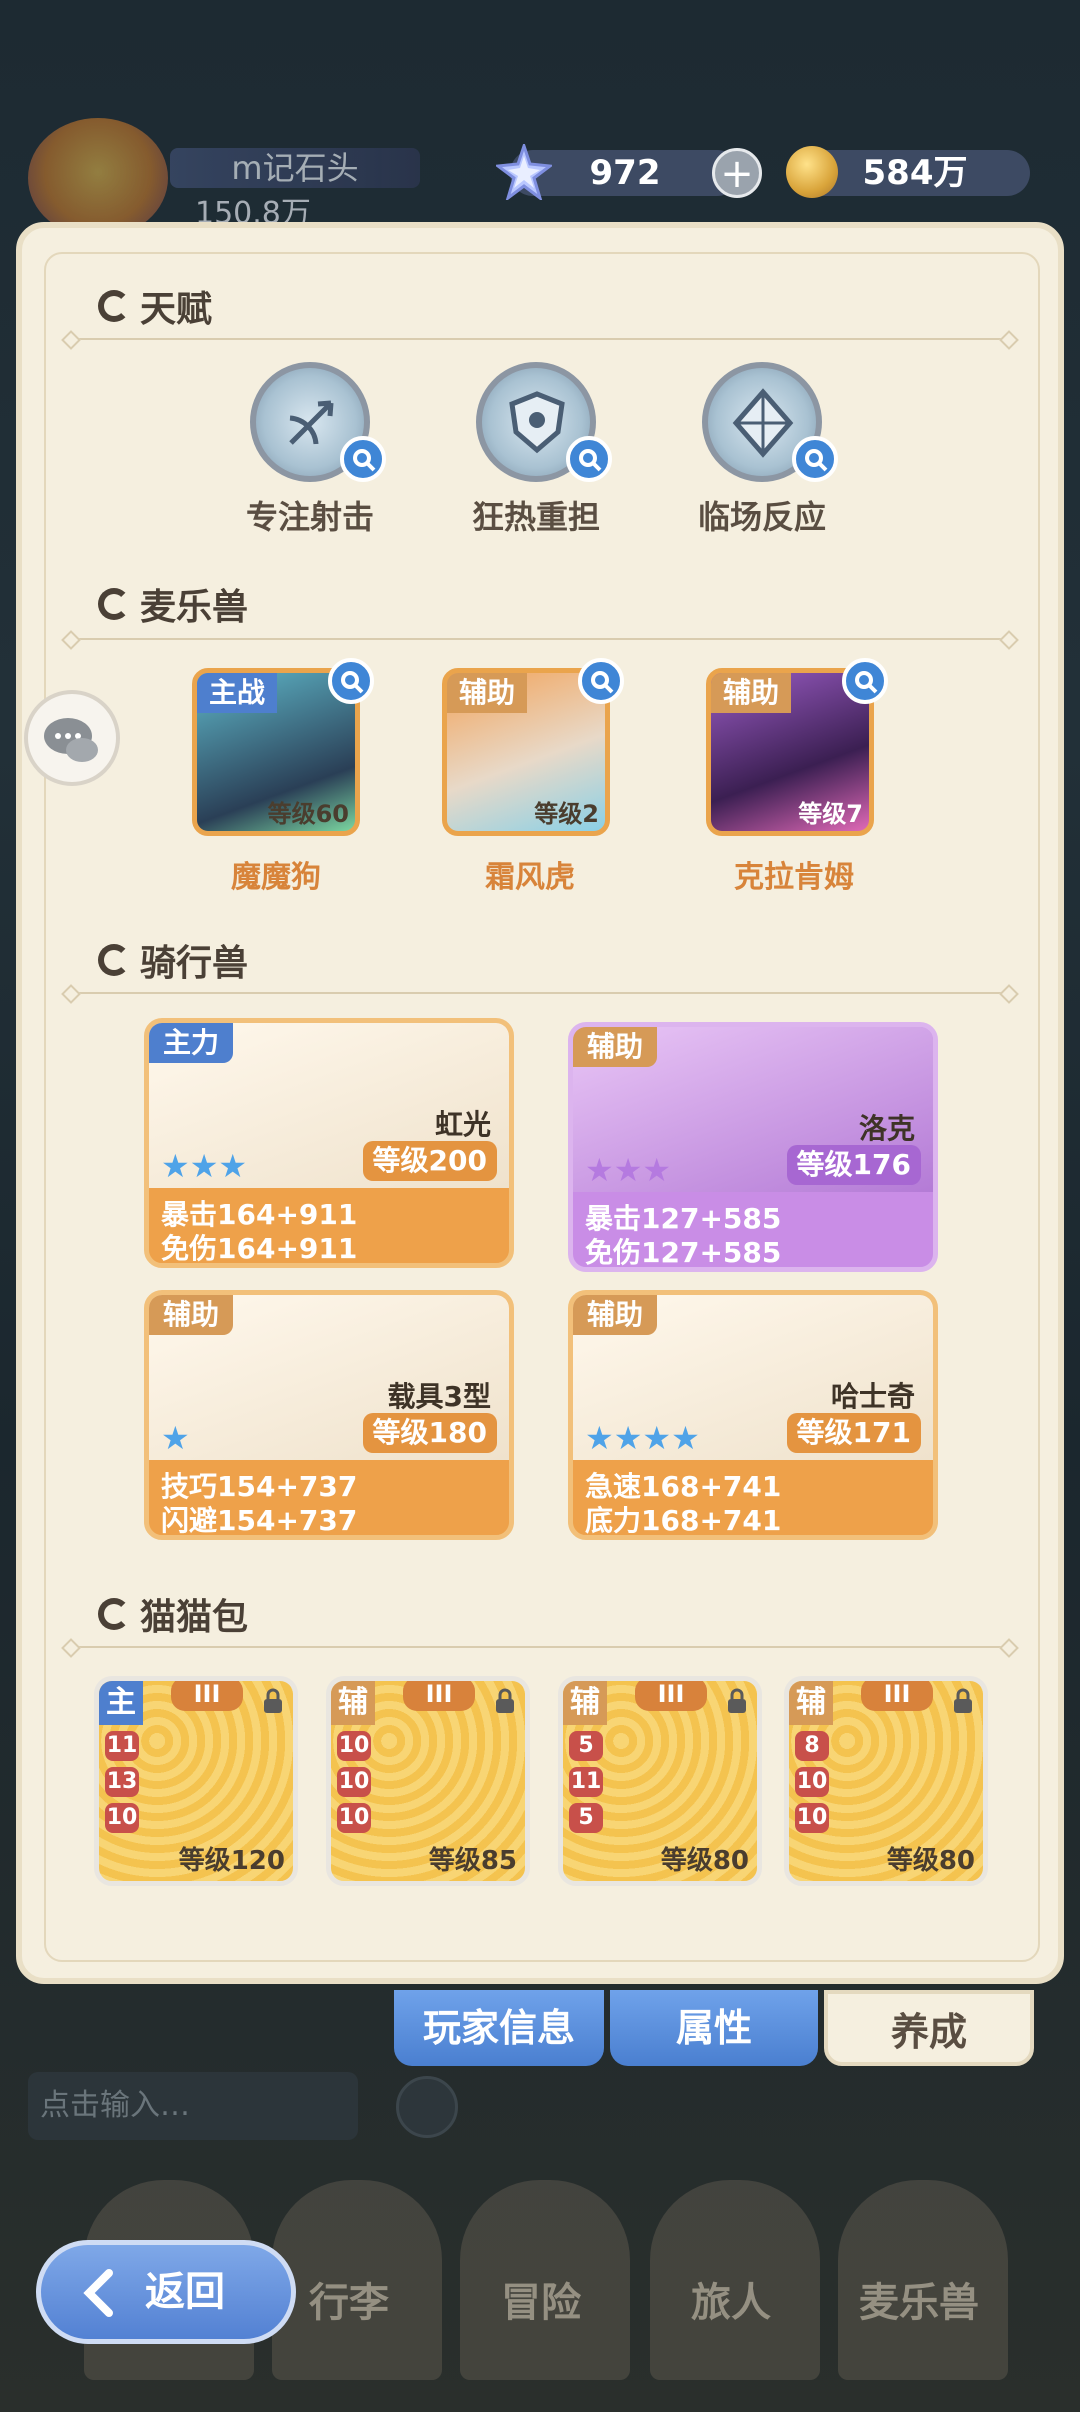 The width and height of the screenshot is (1080, 2412). What do you see at coordinates (329, 1143) in the screenshot?
I see `mount-card: 主力 虹光 等级200 ★★★ 暴击164+911 免伤164+911` at bounding box center [329, 1143].